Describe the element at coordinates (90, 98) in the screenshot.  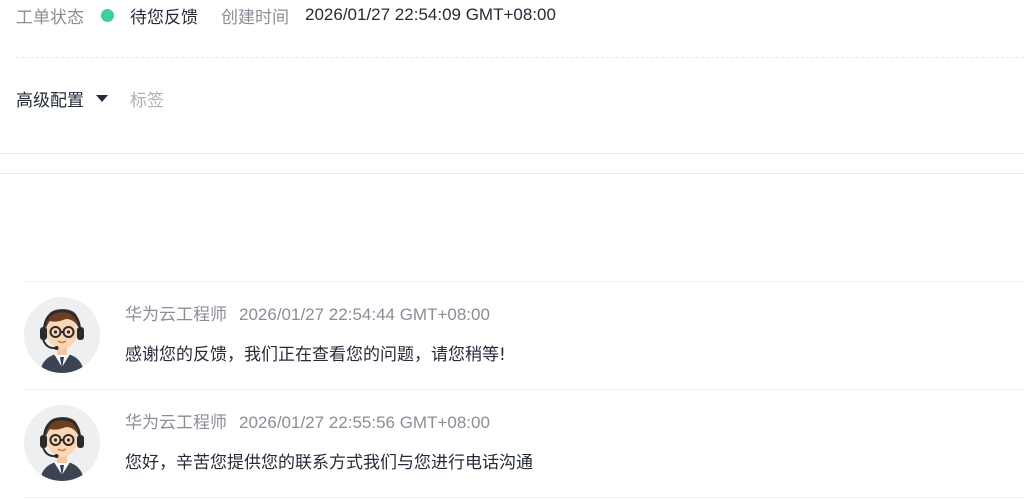
I see `advanced-config-row: 高级配置 标签` at that location.